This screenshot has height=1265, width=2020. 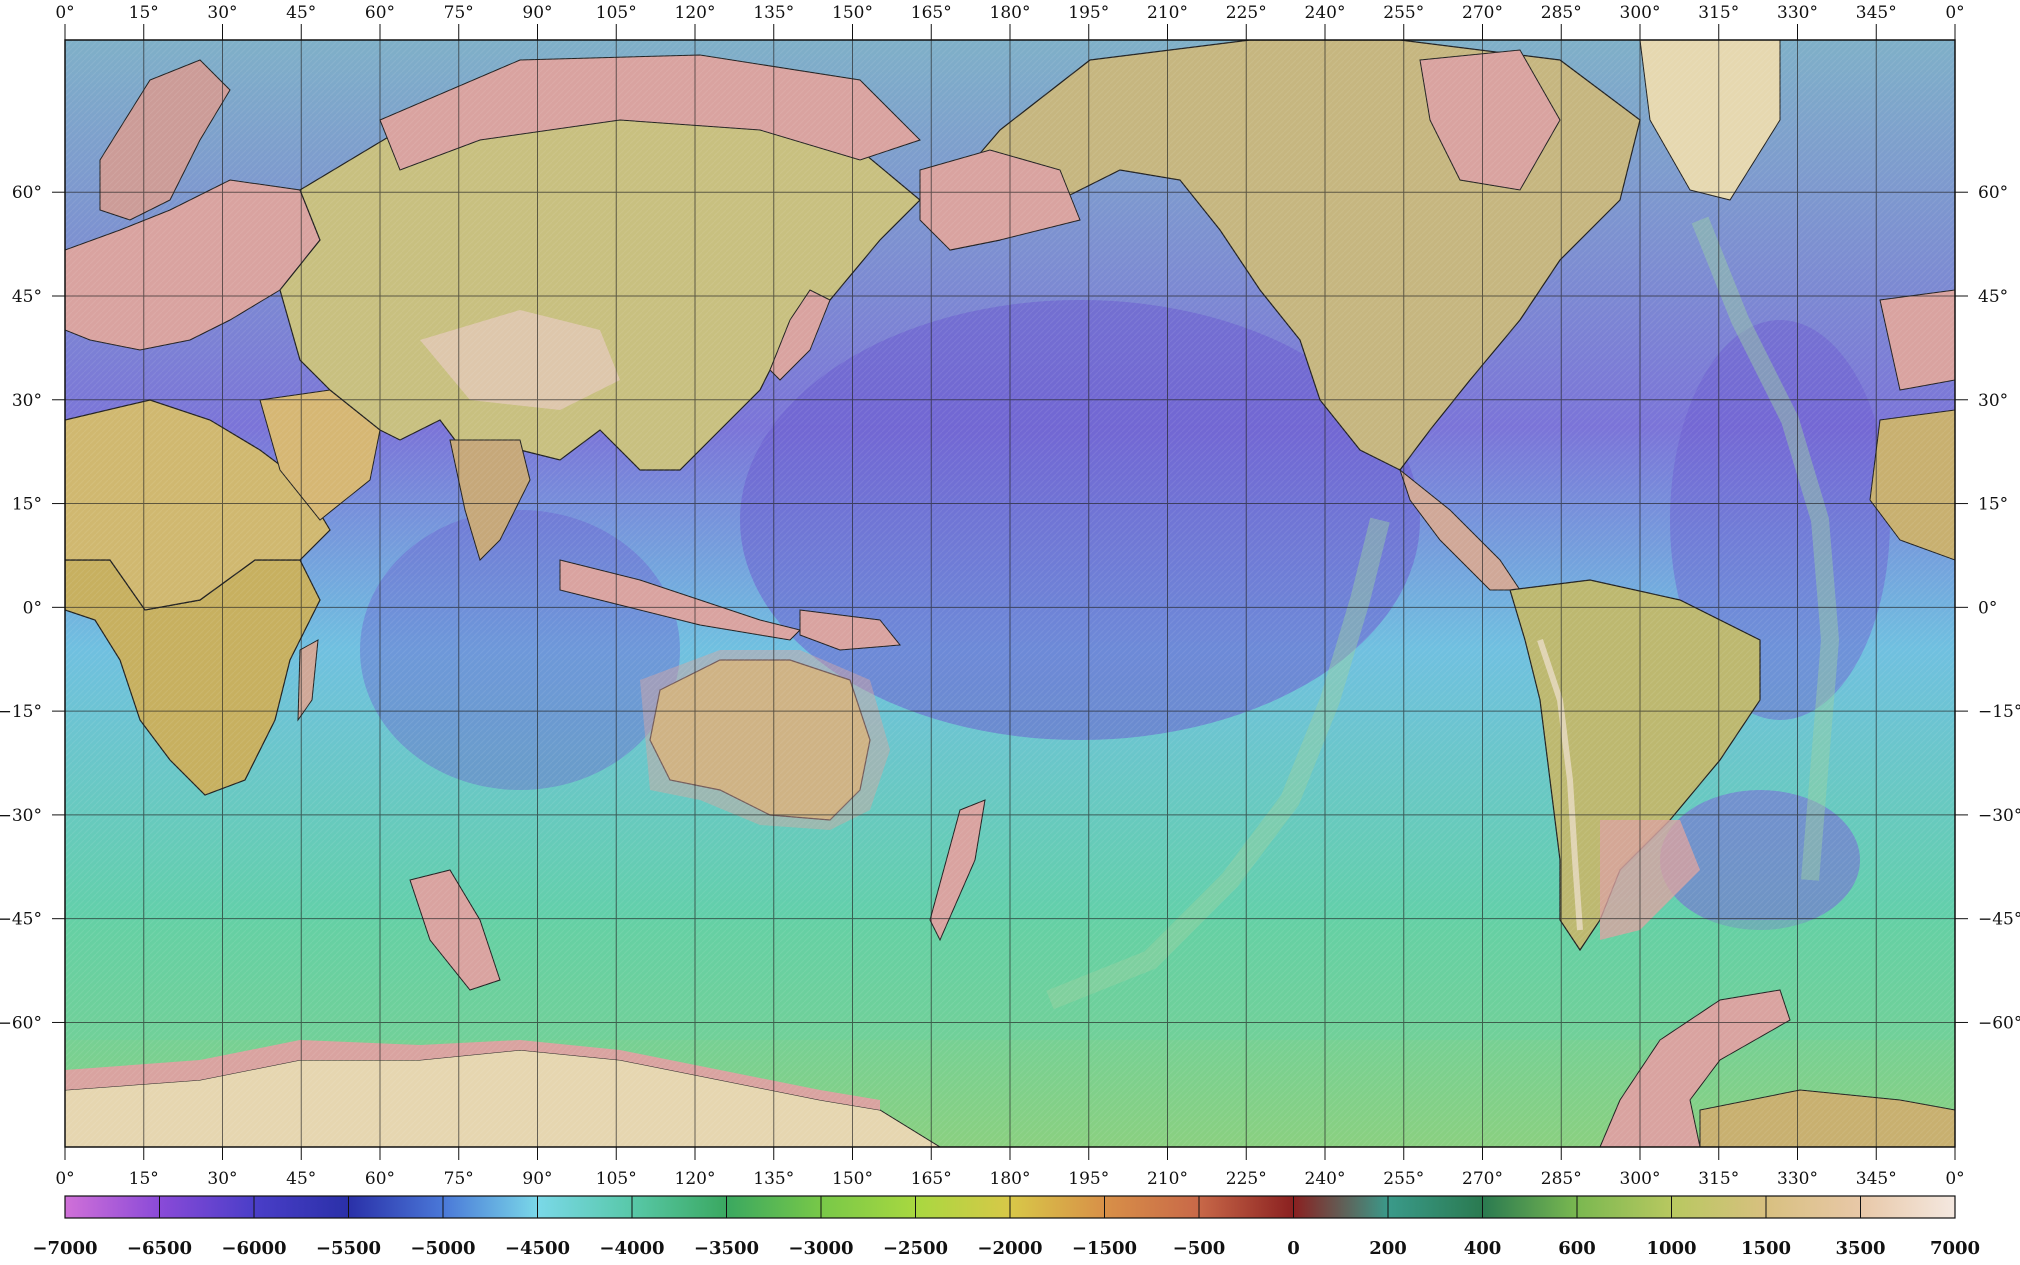 I want to click on colorbar-label: −5000, so click(x=442, y=1248).